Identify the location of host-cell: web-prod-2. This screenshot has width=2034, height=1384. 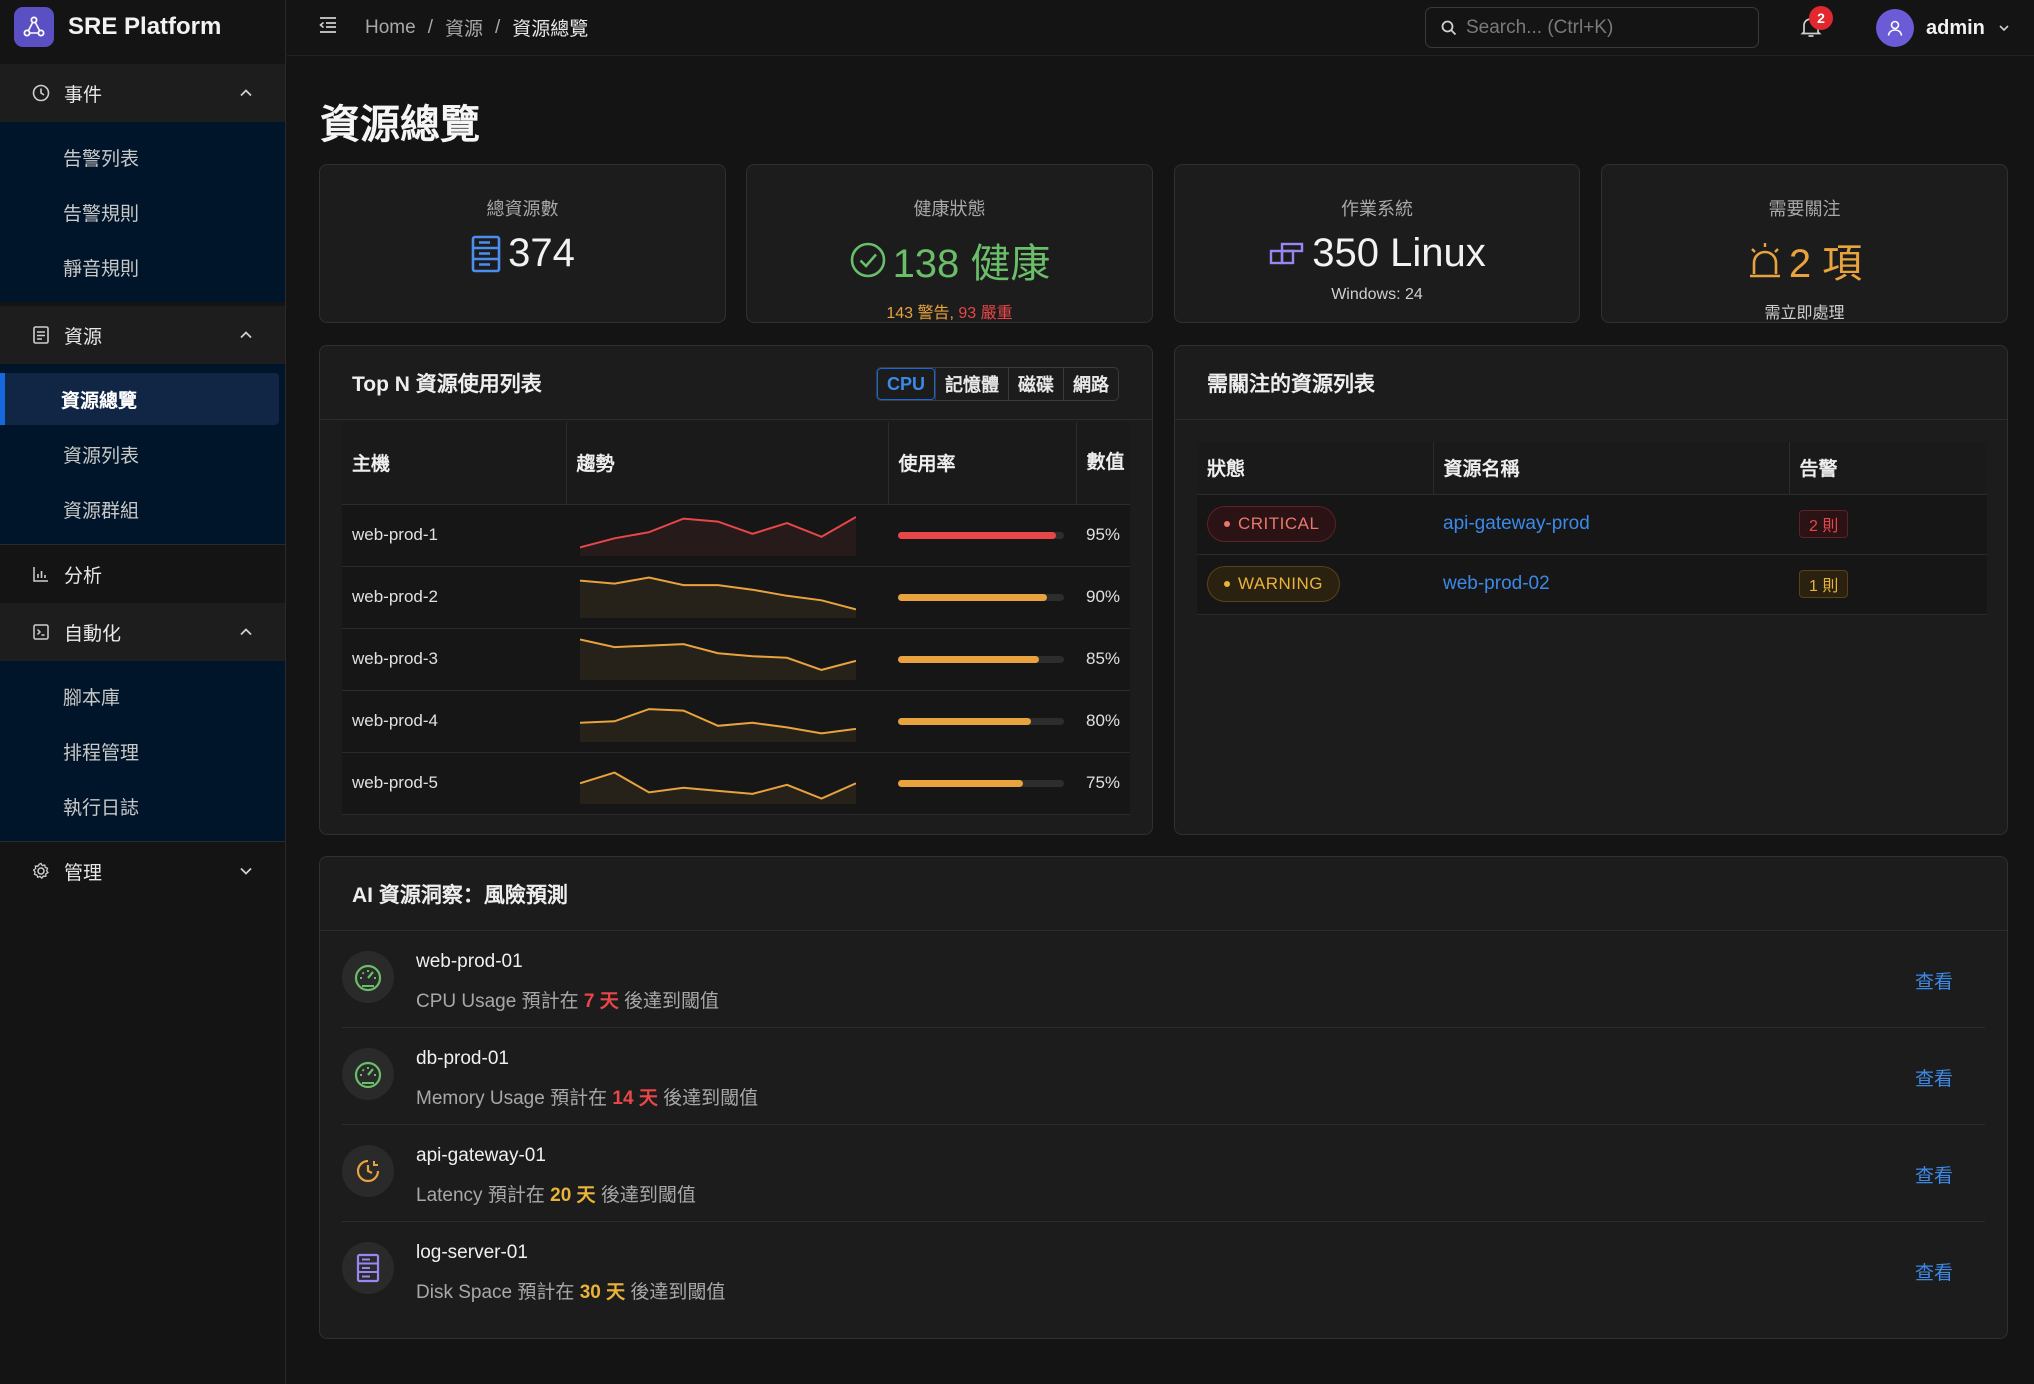
(454, 597).